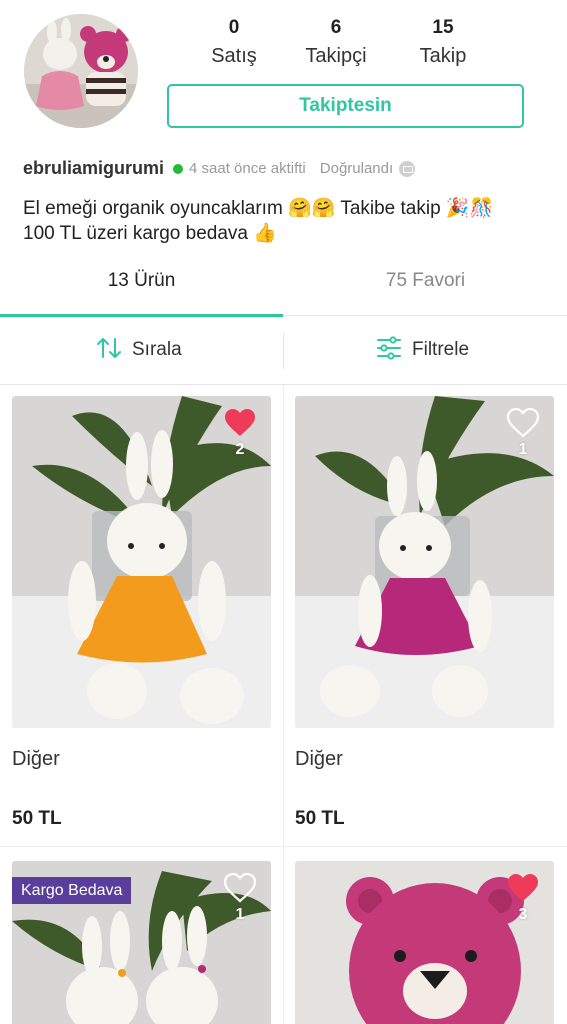 The image size is (567, 1024). Describe the element at coordinates (141, 562) in the screenshot. I see `product-image: 2` at that location.